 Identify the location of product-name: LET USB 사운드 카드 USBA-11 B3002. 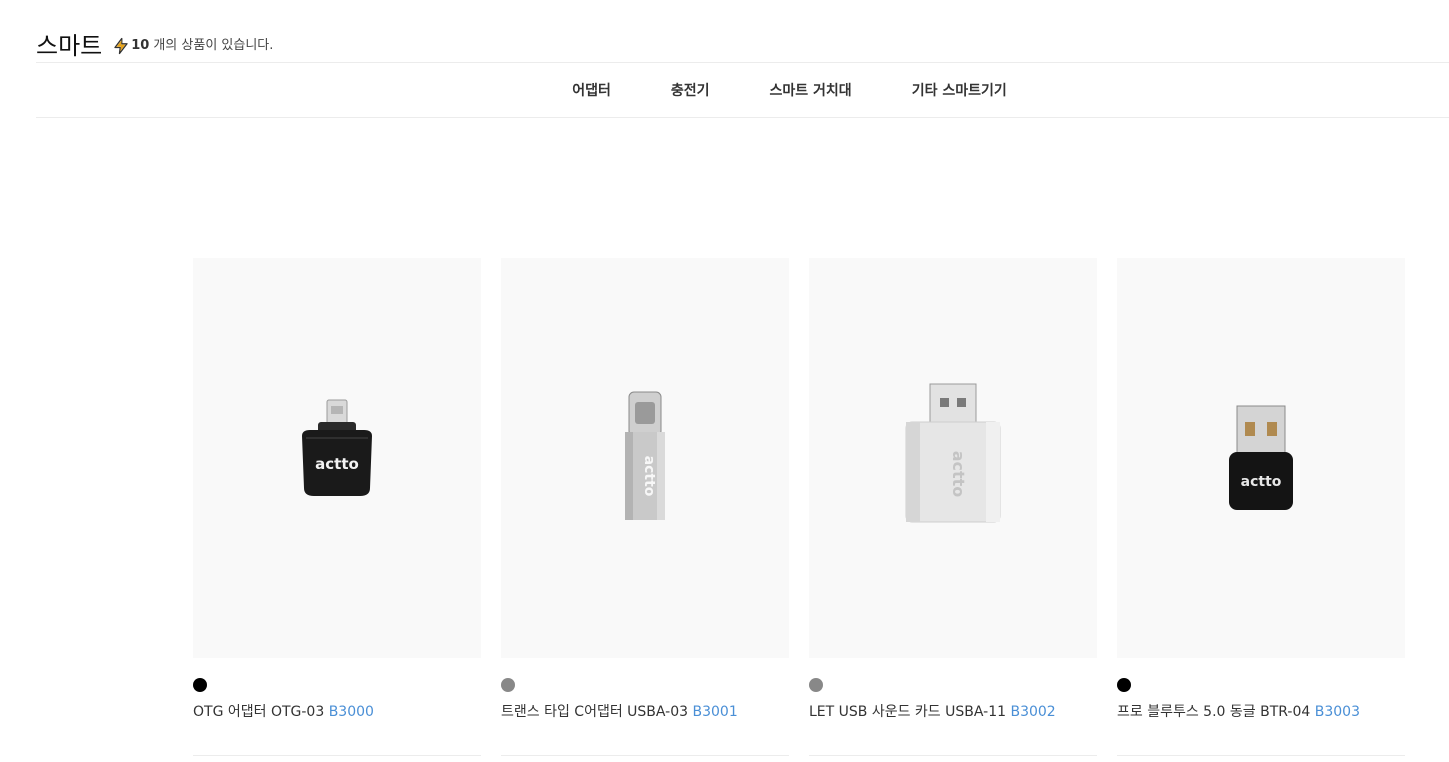
(953, 712).